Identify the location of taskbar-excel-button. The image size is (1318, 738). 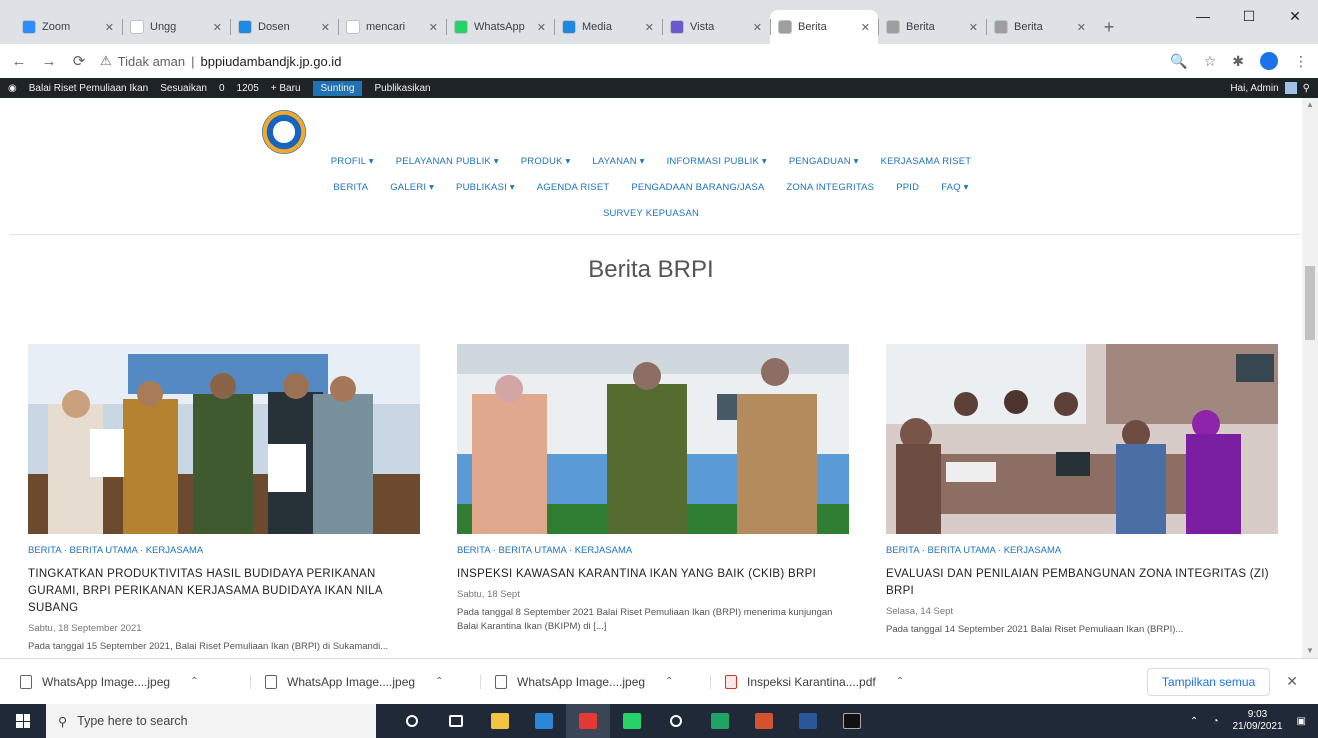
(720, 721).